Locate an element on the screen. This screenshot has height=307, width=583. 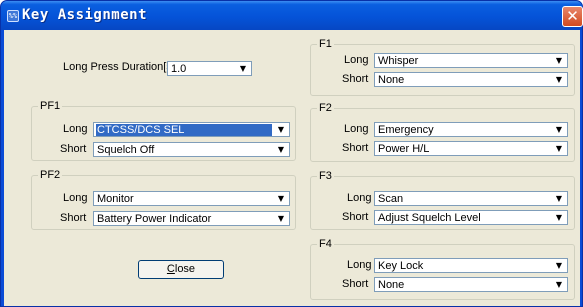
pf1-short-select: Squelch Off ▼ is located at coordinates (191, 149).